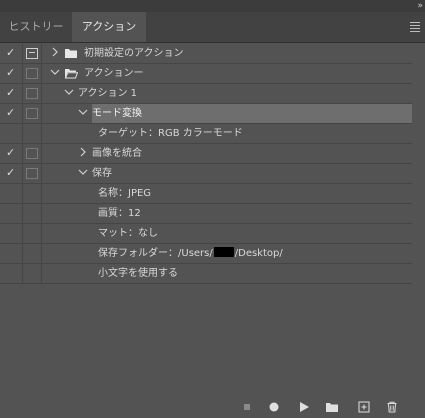 Image resolution: width=425 pixels, height=418 pixels. I want to click on actions-toolbar, so click(212, 407).